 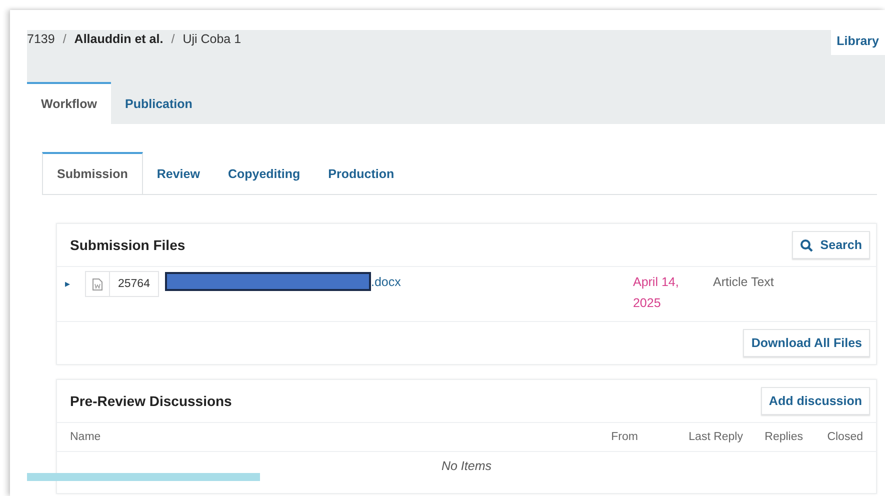 What do you see at coordinates (41, 39) in the screenshot?
I see `submission-id: 7139` at bounding box center [41, 39].